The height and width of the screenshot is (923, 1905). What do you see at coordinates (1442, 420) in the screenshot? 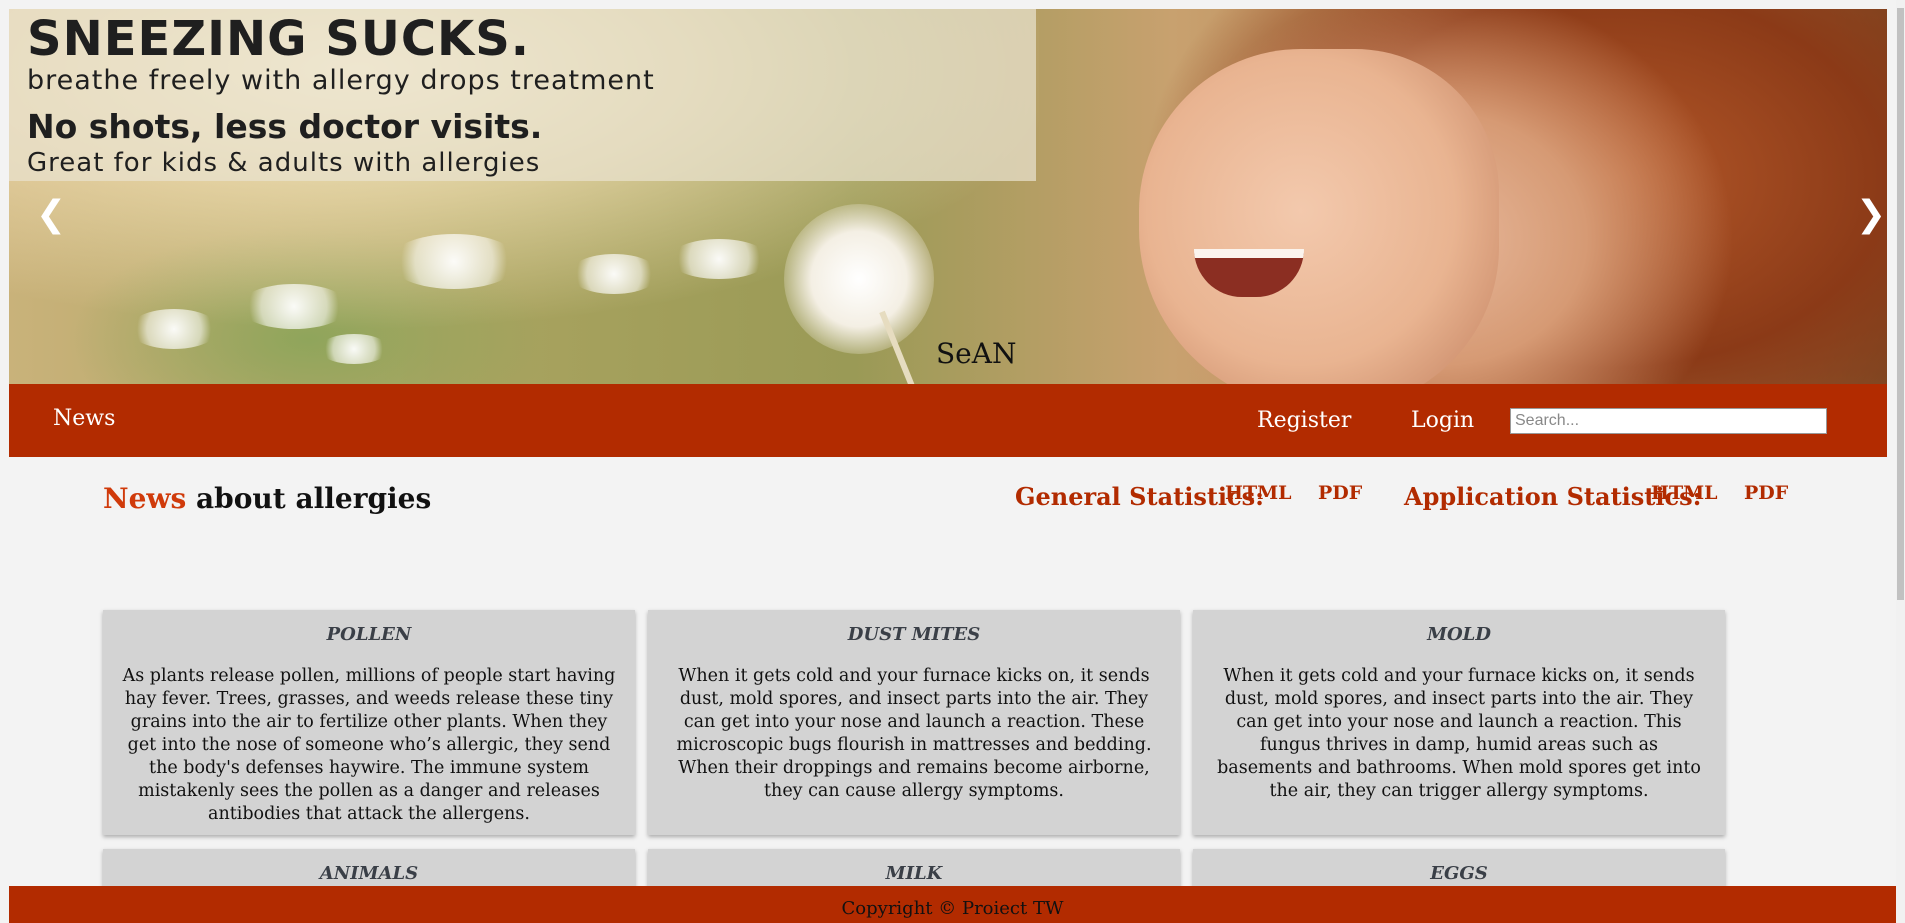
I see `nav-login-link: Login` at bounding box center [1442, 420].